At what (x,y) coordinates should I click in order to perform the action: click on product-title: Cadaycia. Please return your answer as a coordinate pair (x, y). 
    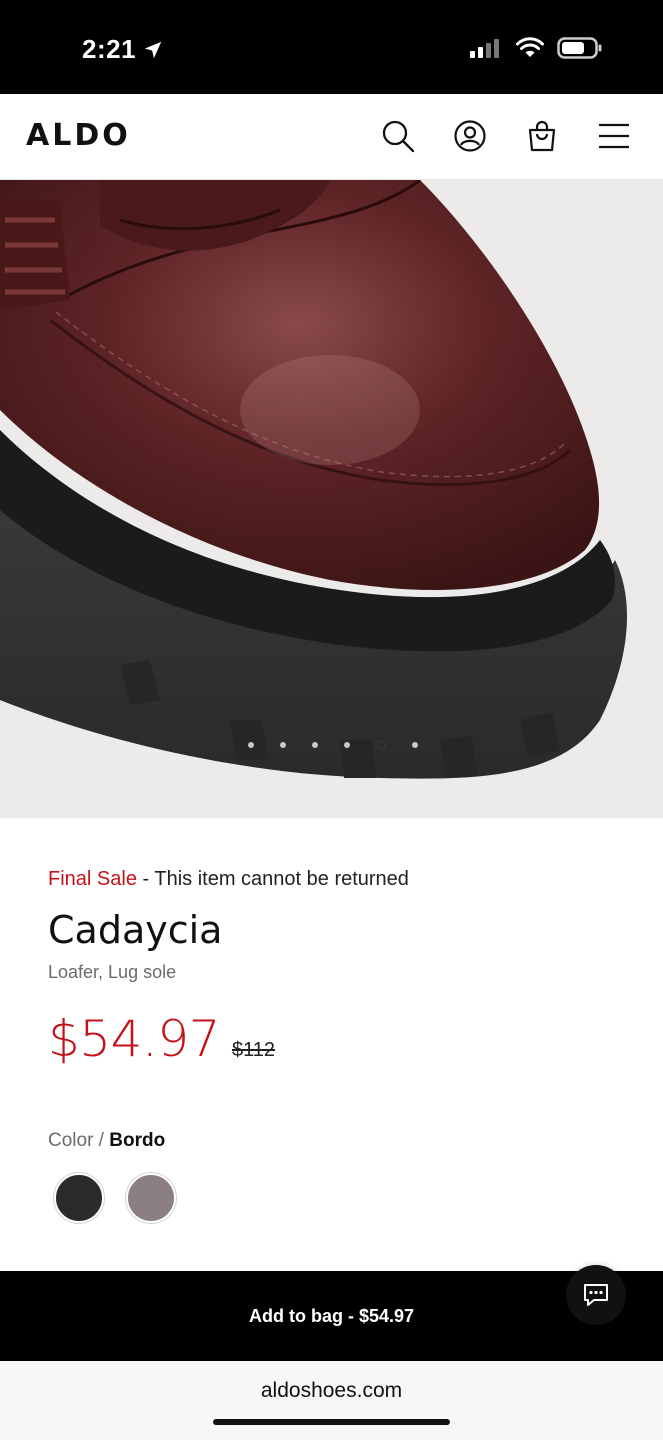
    Looking at the image, I should click on (135, 930).